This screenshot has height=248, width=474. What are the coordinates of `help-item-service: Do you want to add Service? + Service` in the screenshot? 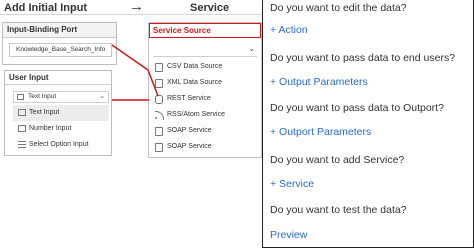 It's located at (337, 172).